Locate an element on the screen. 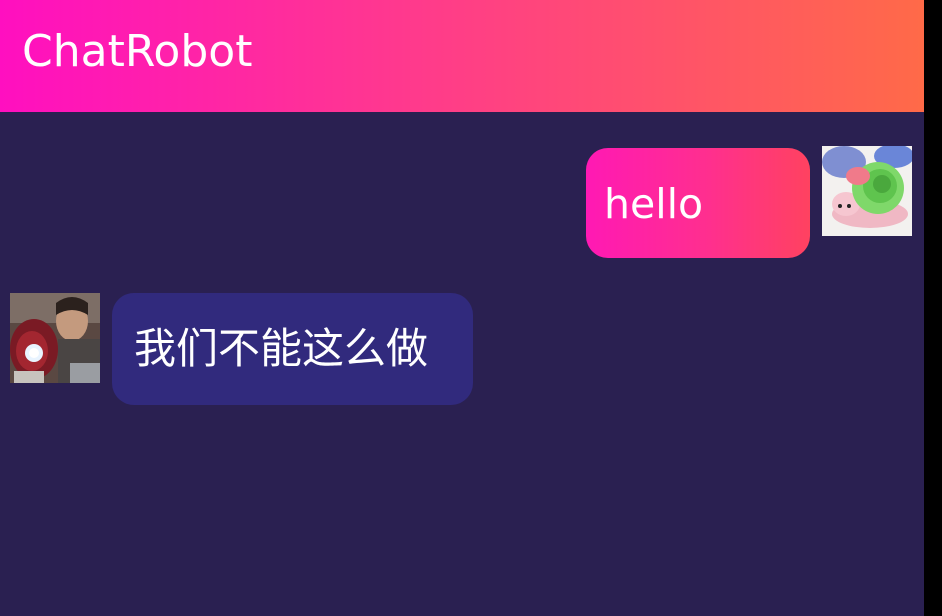 The height and width of the screenshot is (616, 942). incoming-message-text: 我们不能这么做 is located at coordinates (281, 348).